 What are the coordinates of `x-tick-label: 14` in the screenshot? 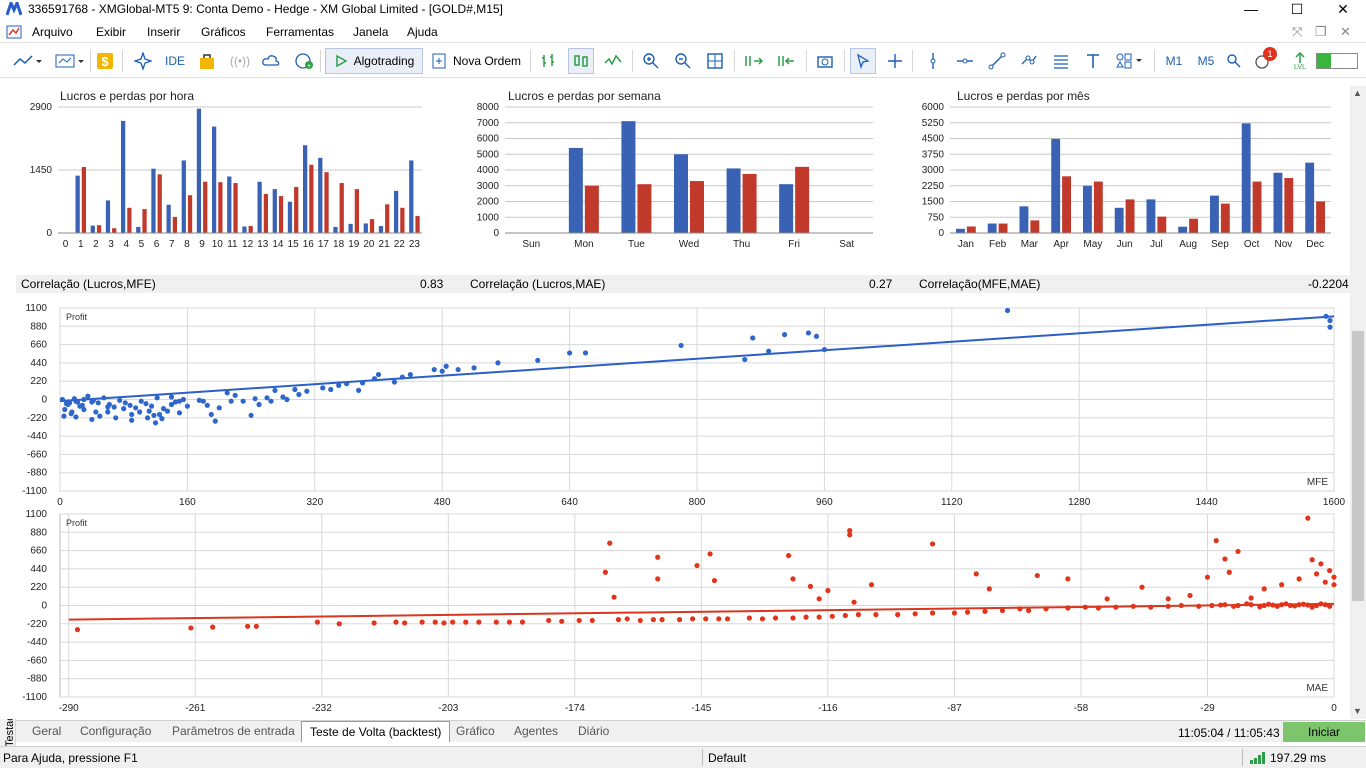 It's located at (278, 244).